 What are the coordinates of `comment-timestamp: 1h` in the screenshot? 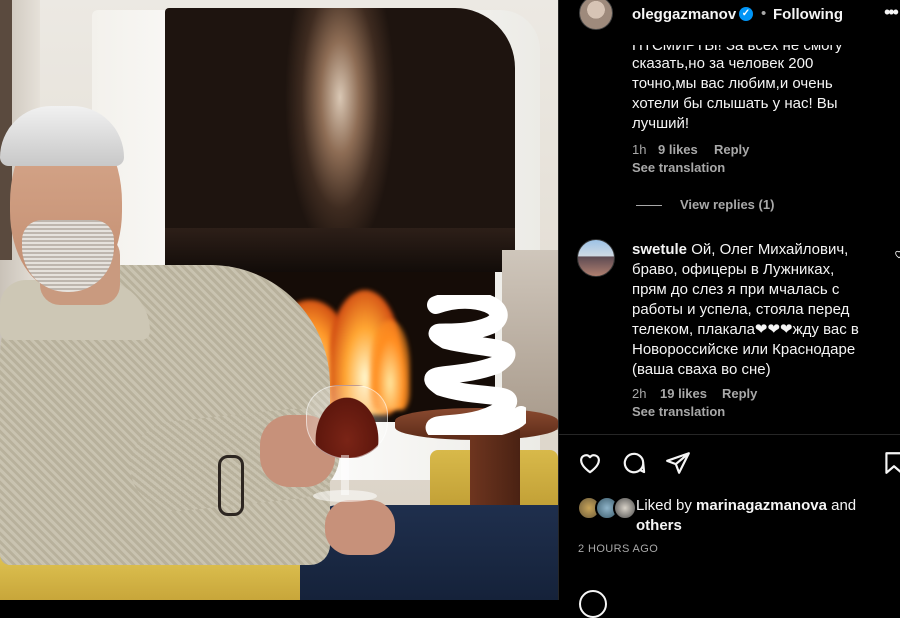 It's located at (639, 149).